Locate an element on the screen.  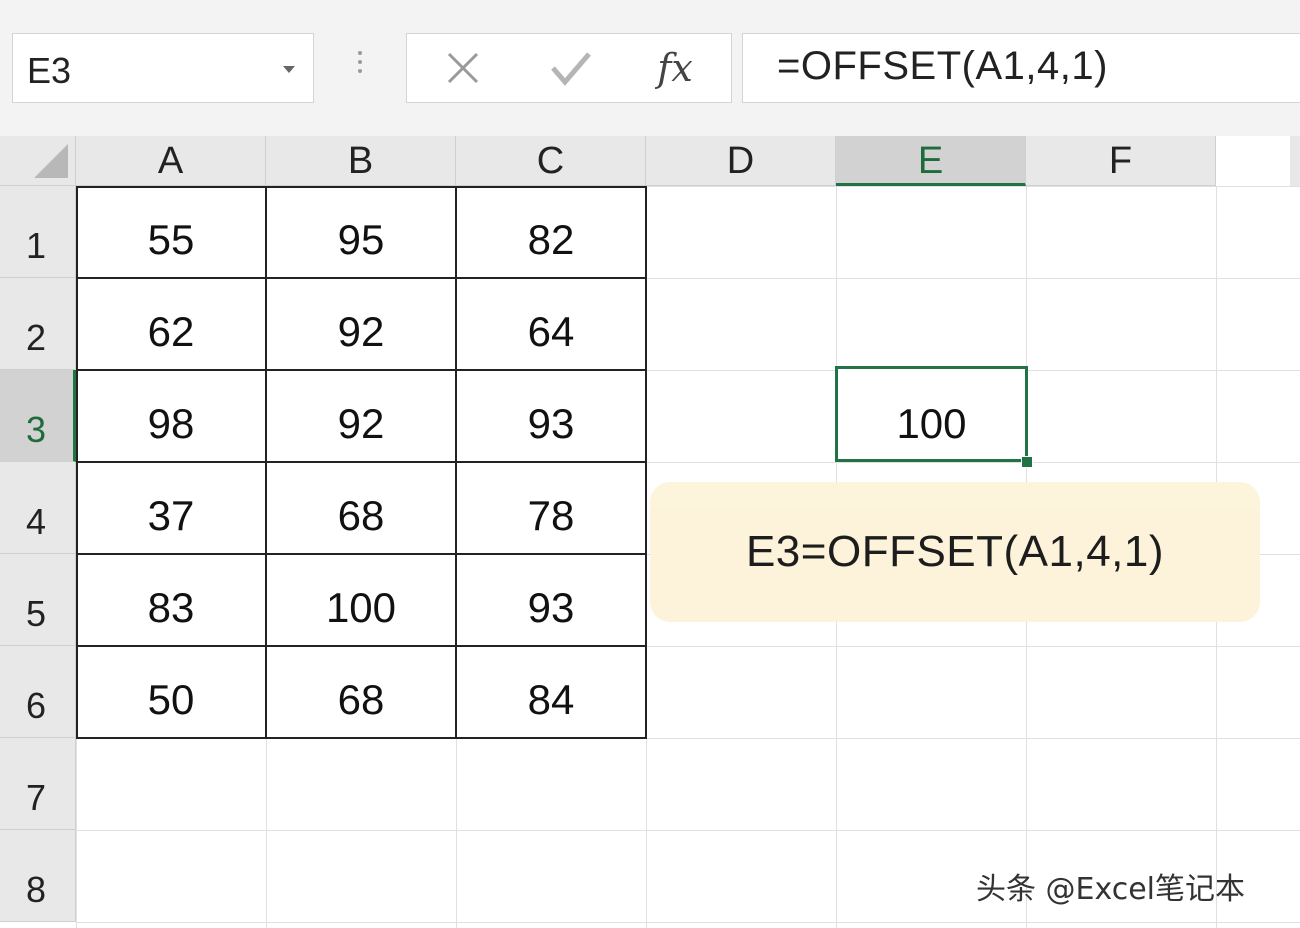
row-number: 5 is located at coordinates (36, 613).